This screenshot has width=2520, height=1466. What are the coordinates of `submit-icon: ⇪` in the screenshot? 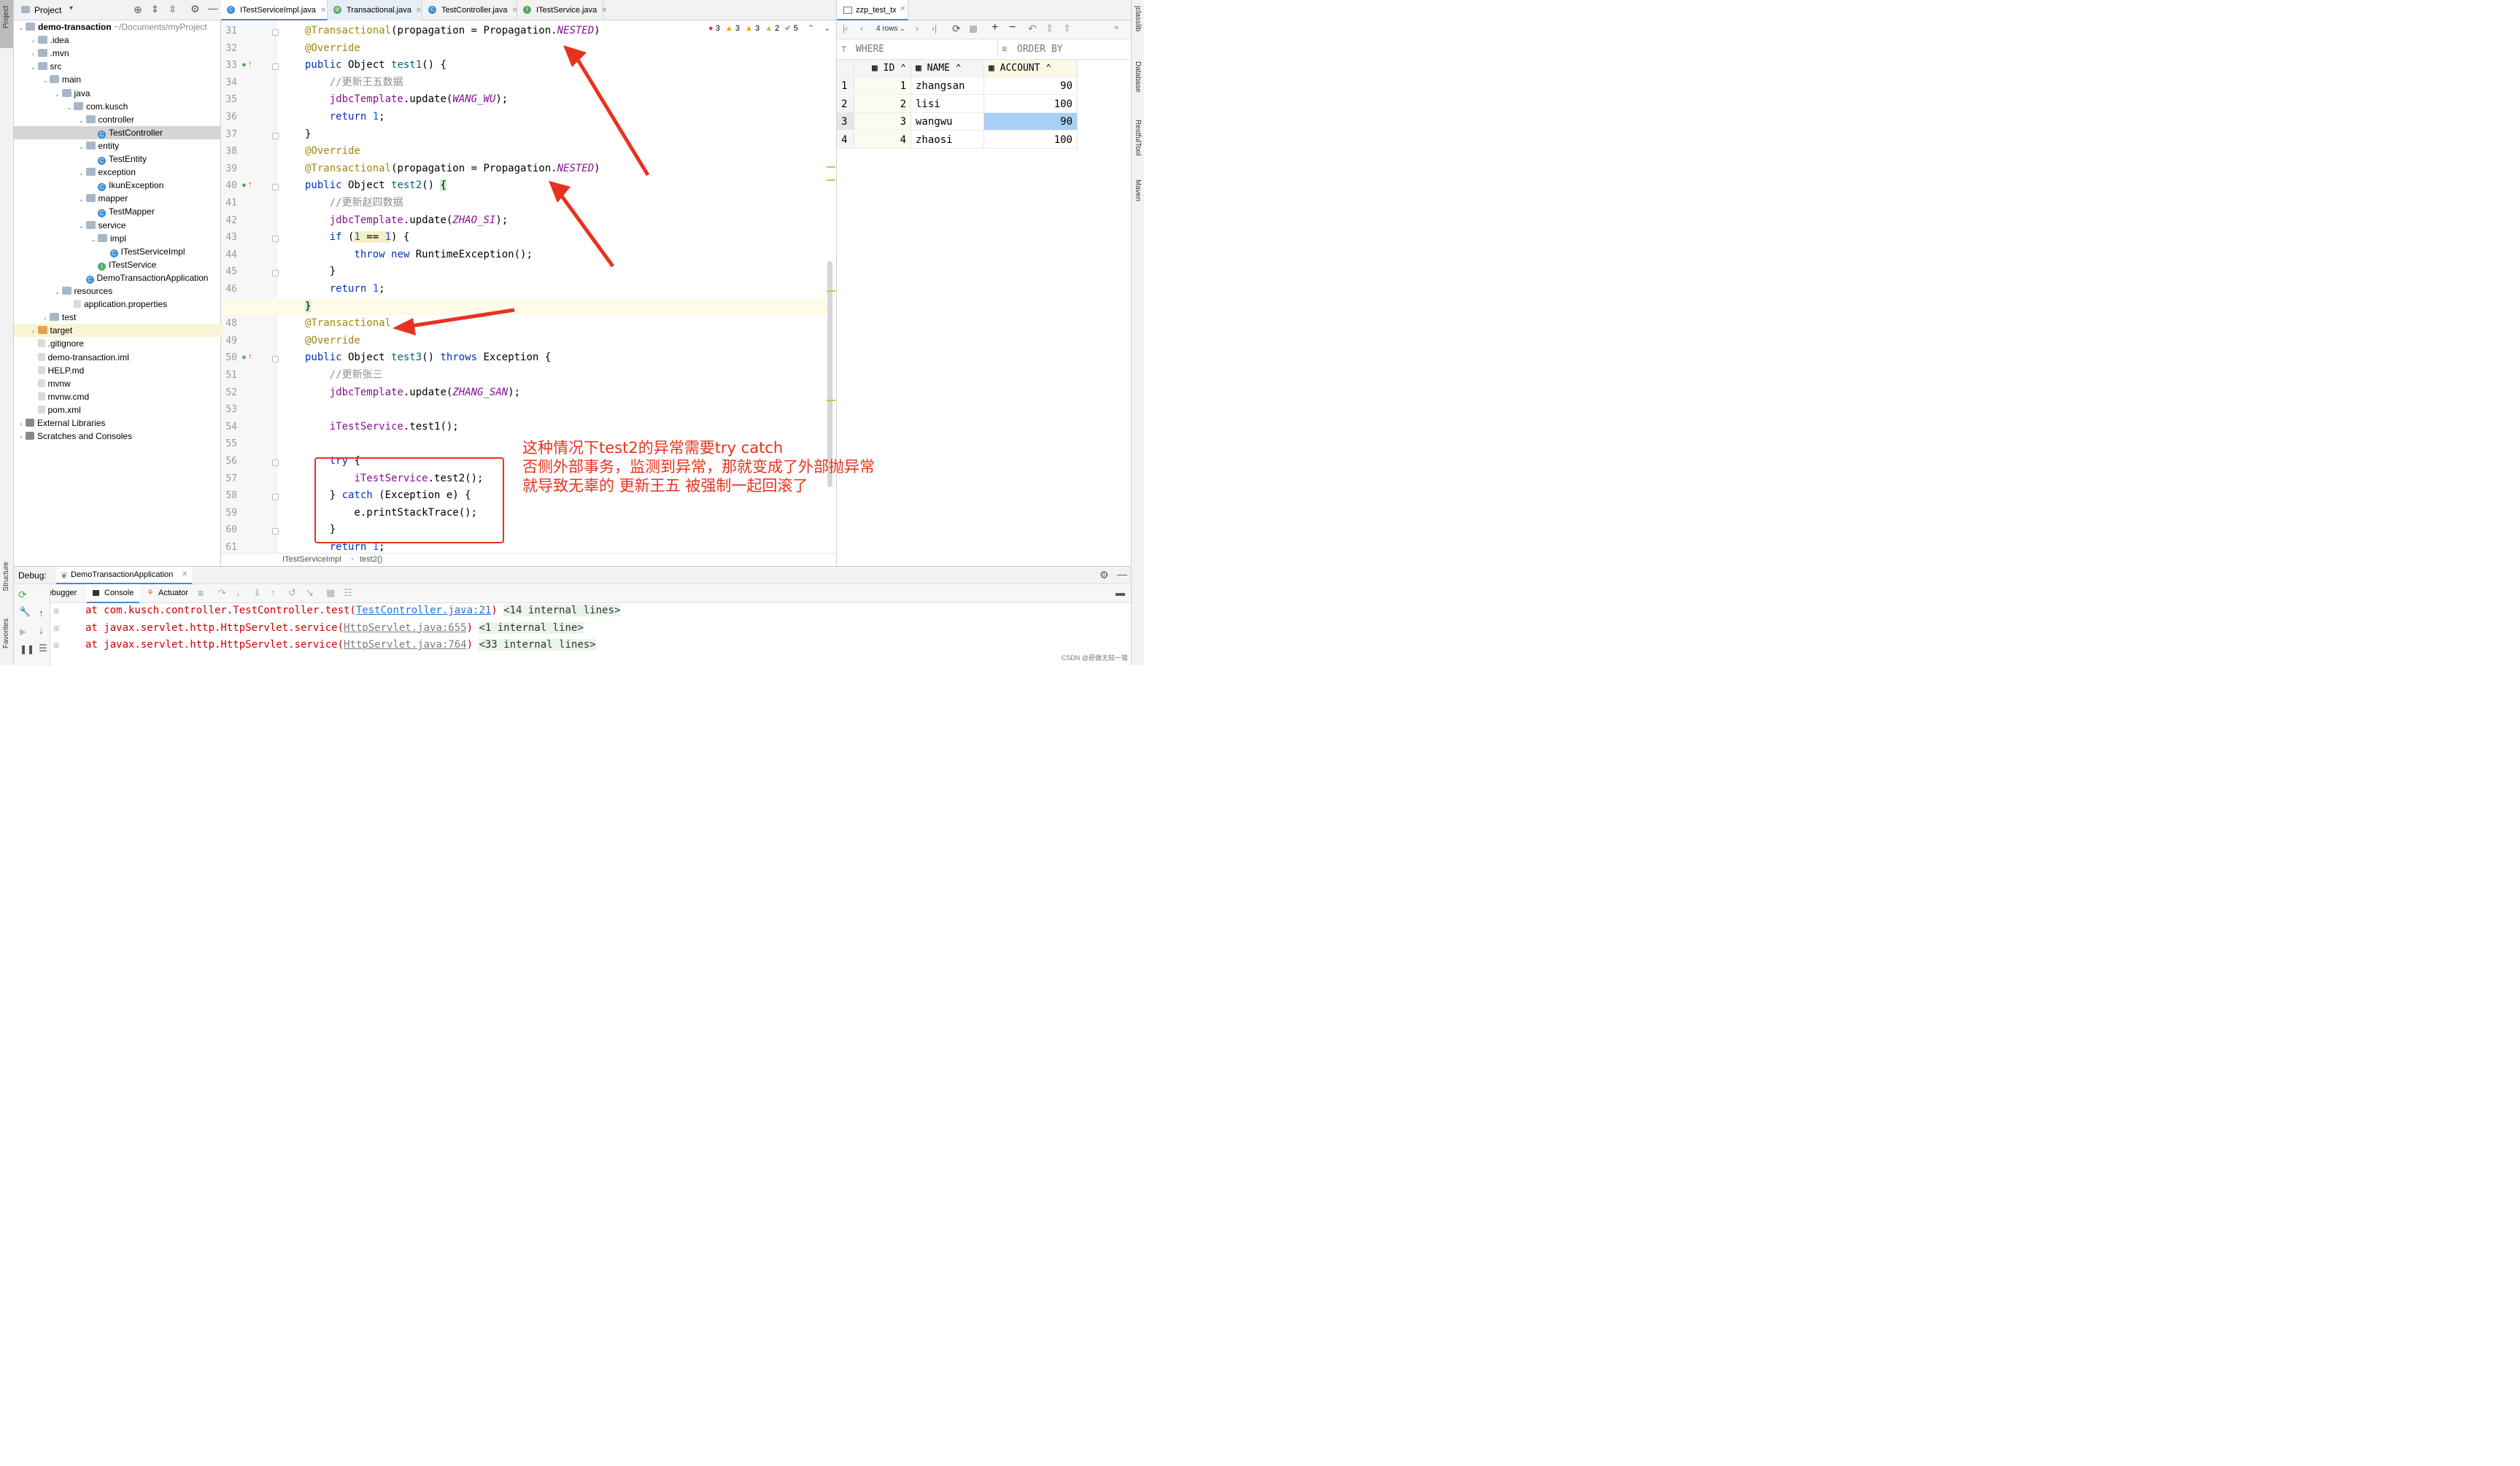 It's located at (1050, 28).